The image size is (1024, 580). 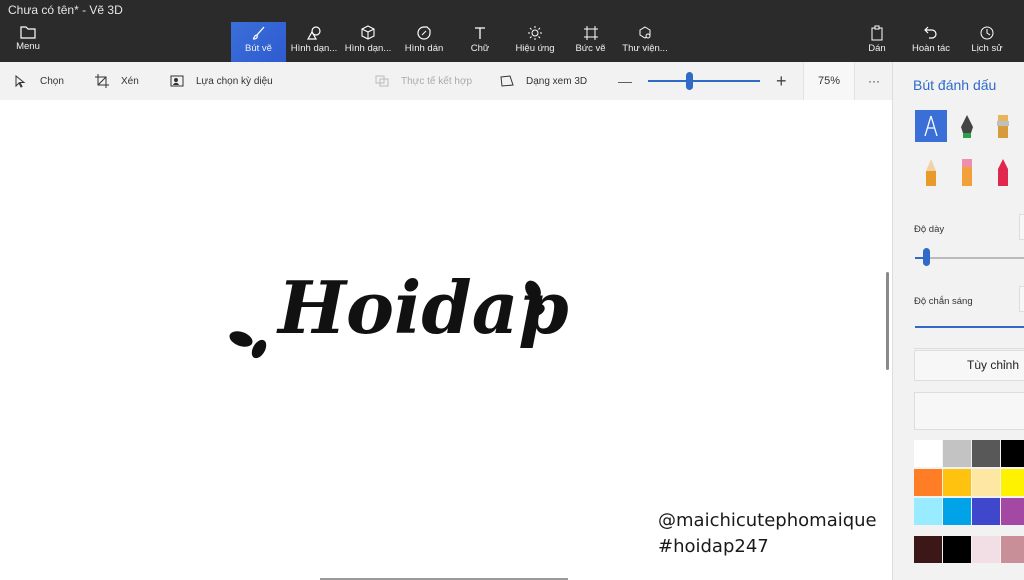 I want to click on crayon-brush, so click(x=967, y=172).